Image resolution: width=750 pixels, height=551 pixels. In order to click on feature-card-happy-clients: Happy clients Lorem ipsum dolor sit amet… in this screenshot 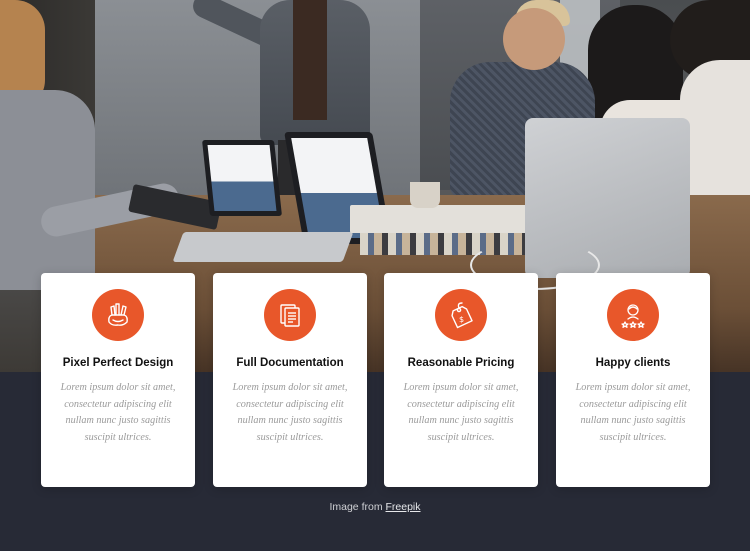, I will do `click(633, 380)`.